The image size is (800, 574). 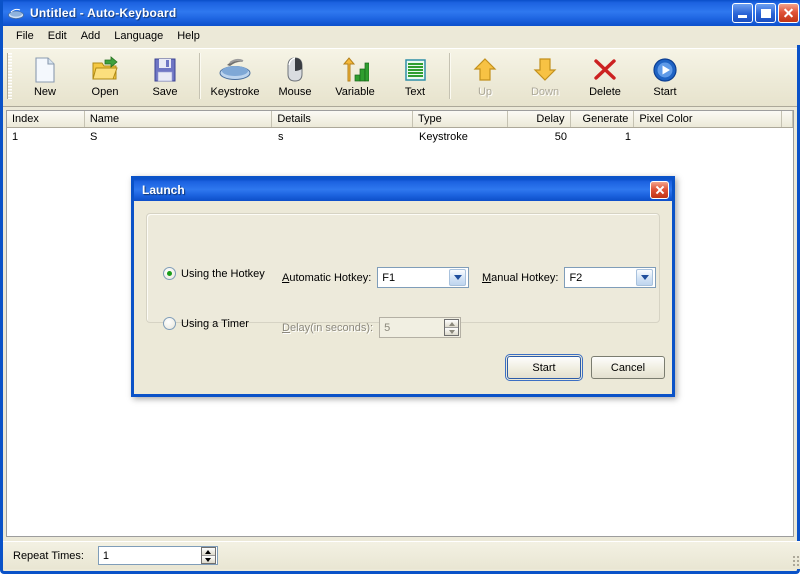 What do you see at coordinates (165, 70) in the screenshot?
I see `floppy-disk-icon` at bounding box center [165, 70].